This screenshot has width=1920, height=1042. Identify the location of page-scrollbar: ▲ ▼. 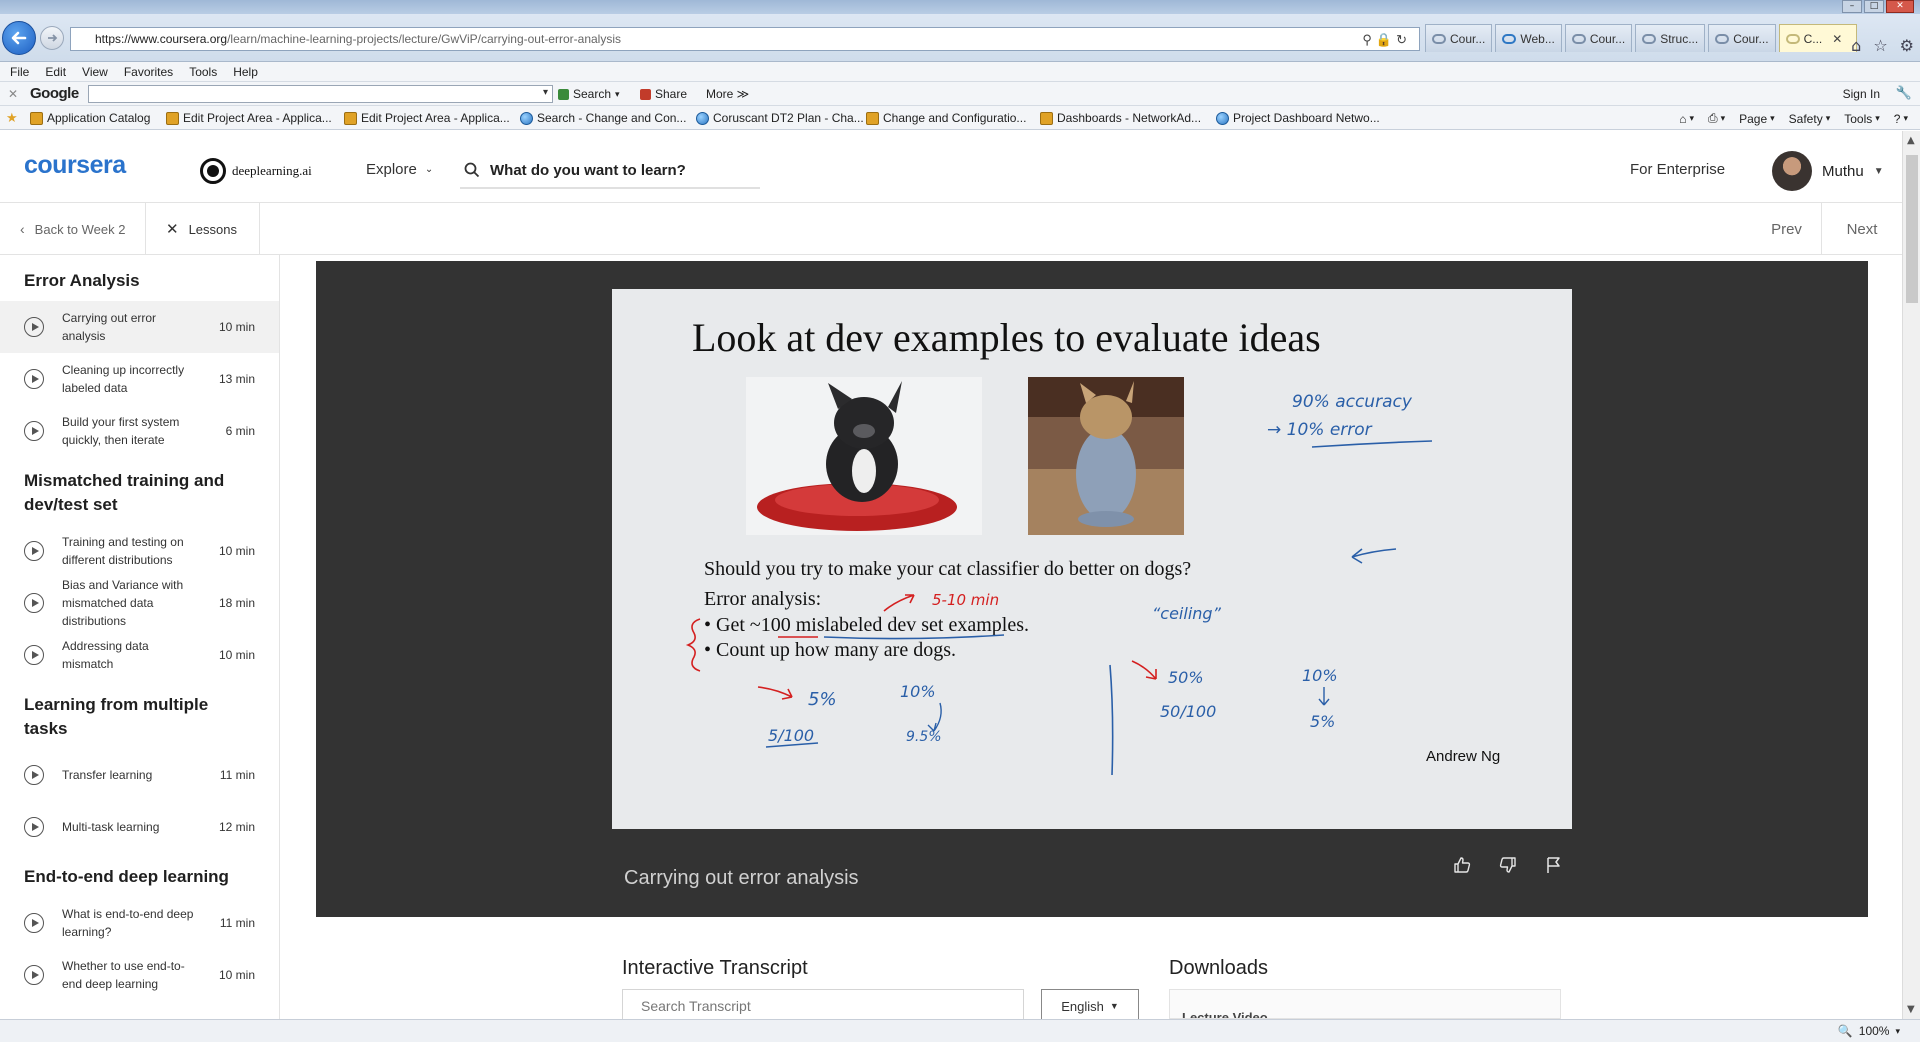
(1911, 575).